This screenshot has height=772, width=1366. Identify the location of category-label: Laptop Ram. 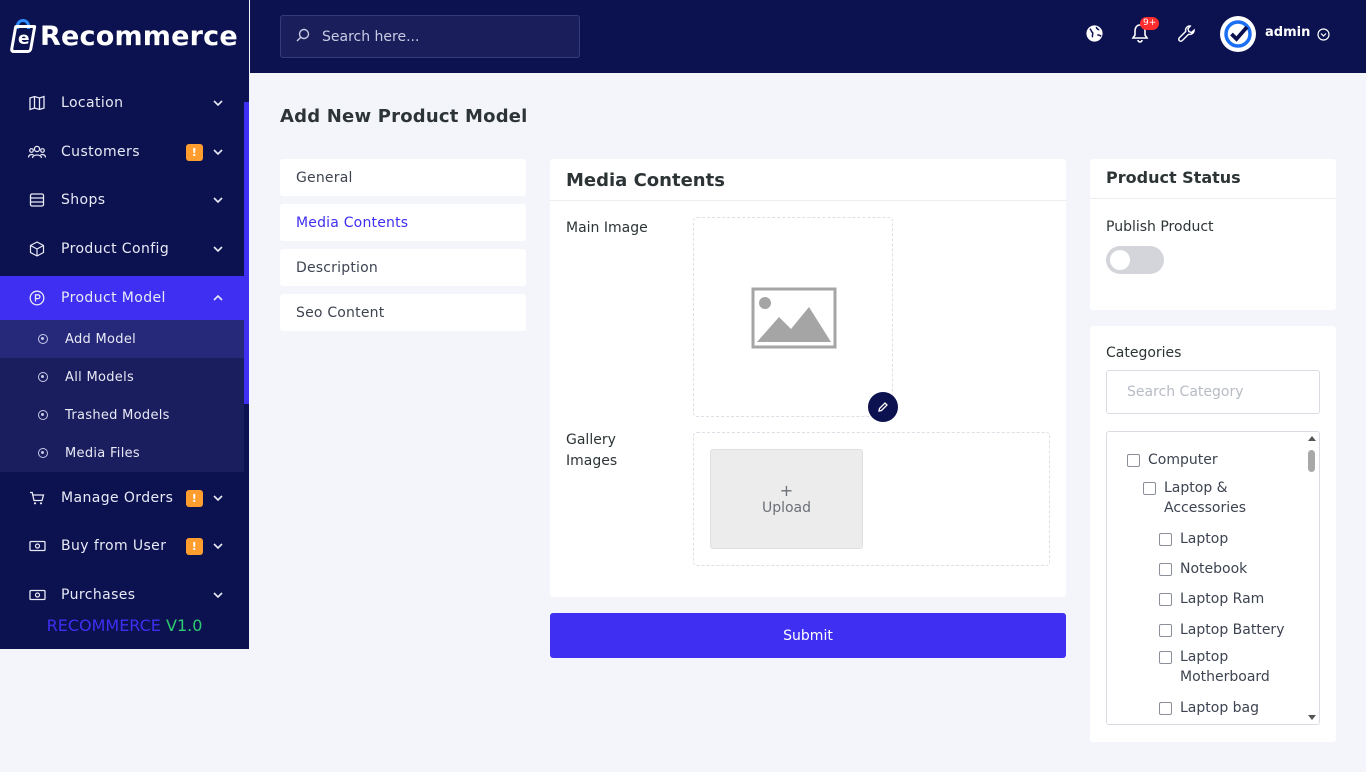
(1222, 599).